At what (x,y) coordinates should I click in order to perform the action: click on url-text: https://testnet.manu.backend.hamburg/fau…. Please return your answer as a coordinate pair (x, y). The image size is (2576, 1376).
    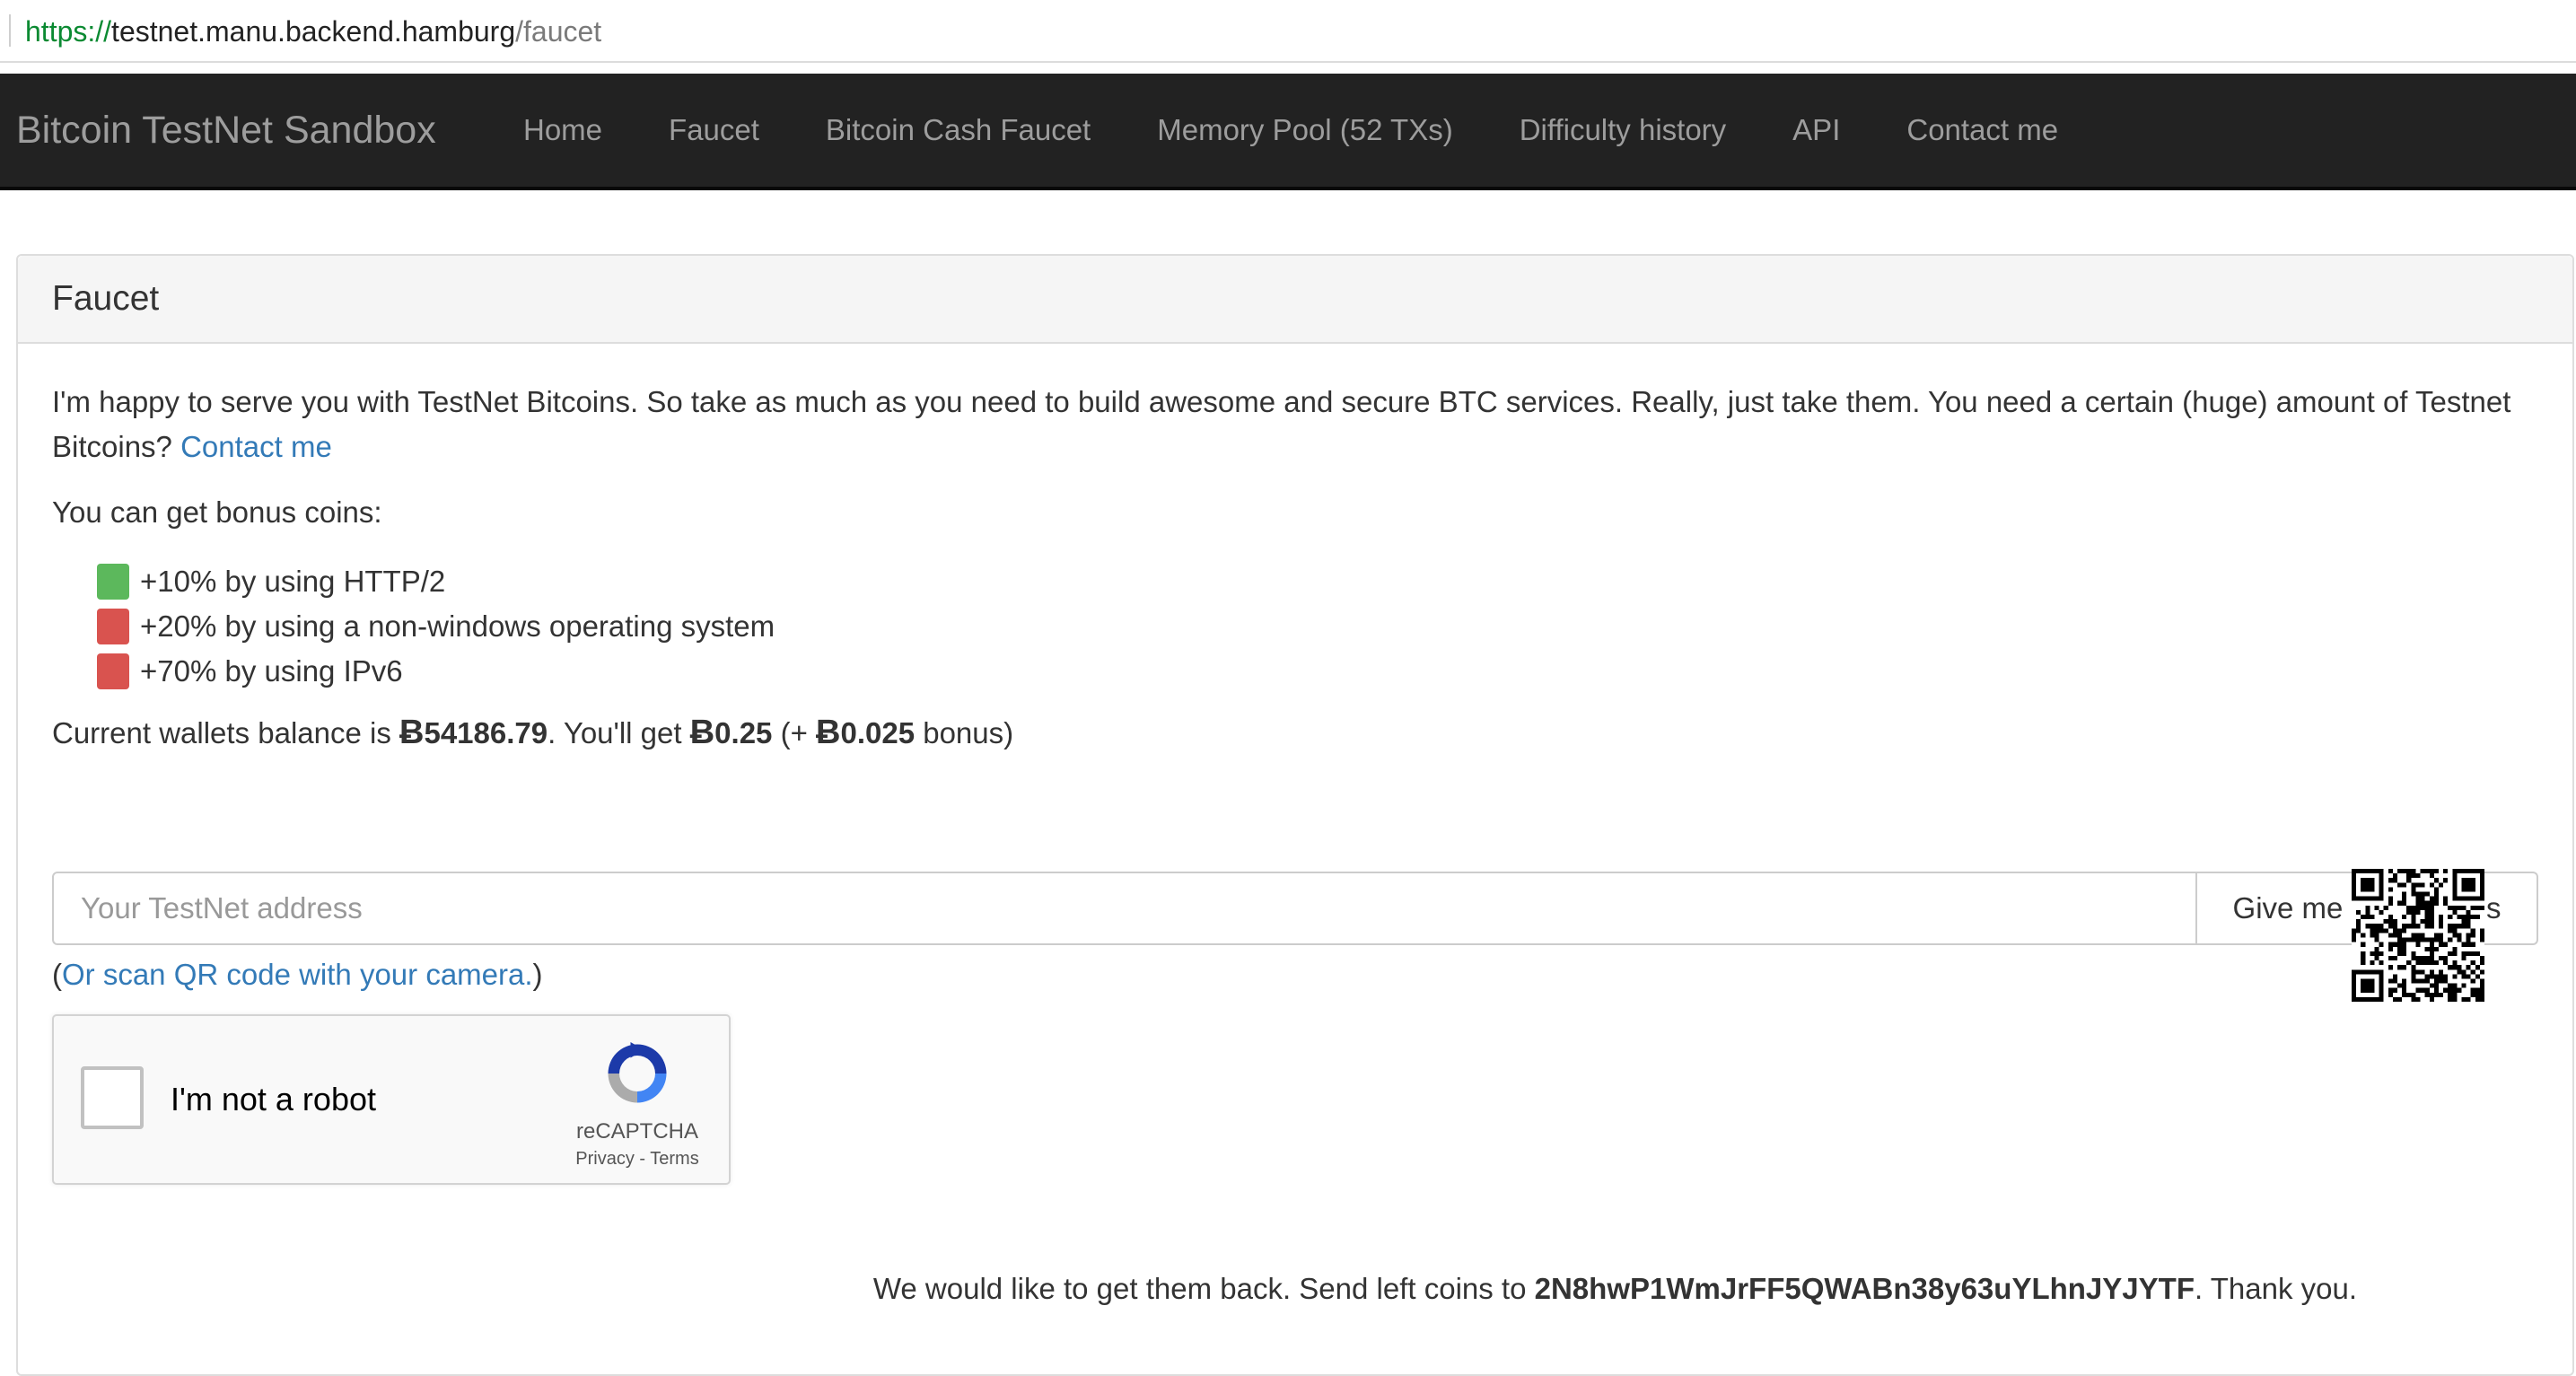
    Looking at the image, I should click on (313, 31).